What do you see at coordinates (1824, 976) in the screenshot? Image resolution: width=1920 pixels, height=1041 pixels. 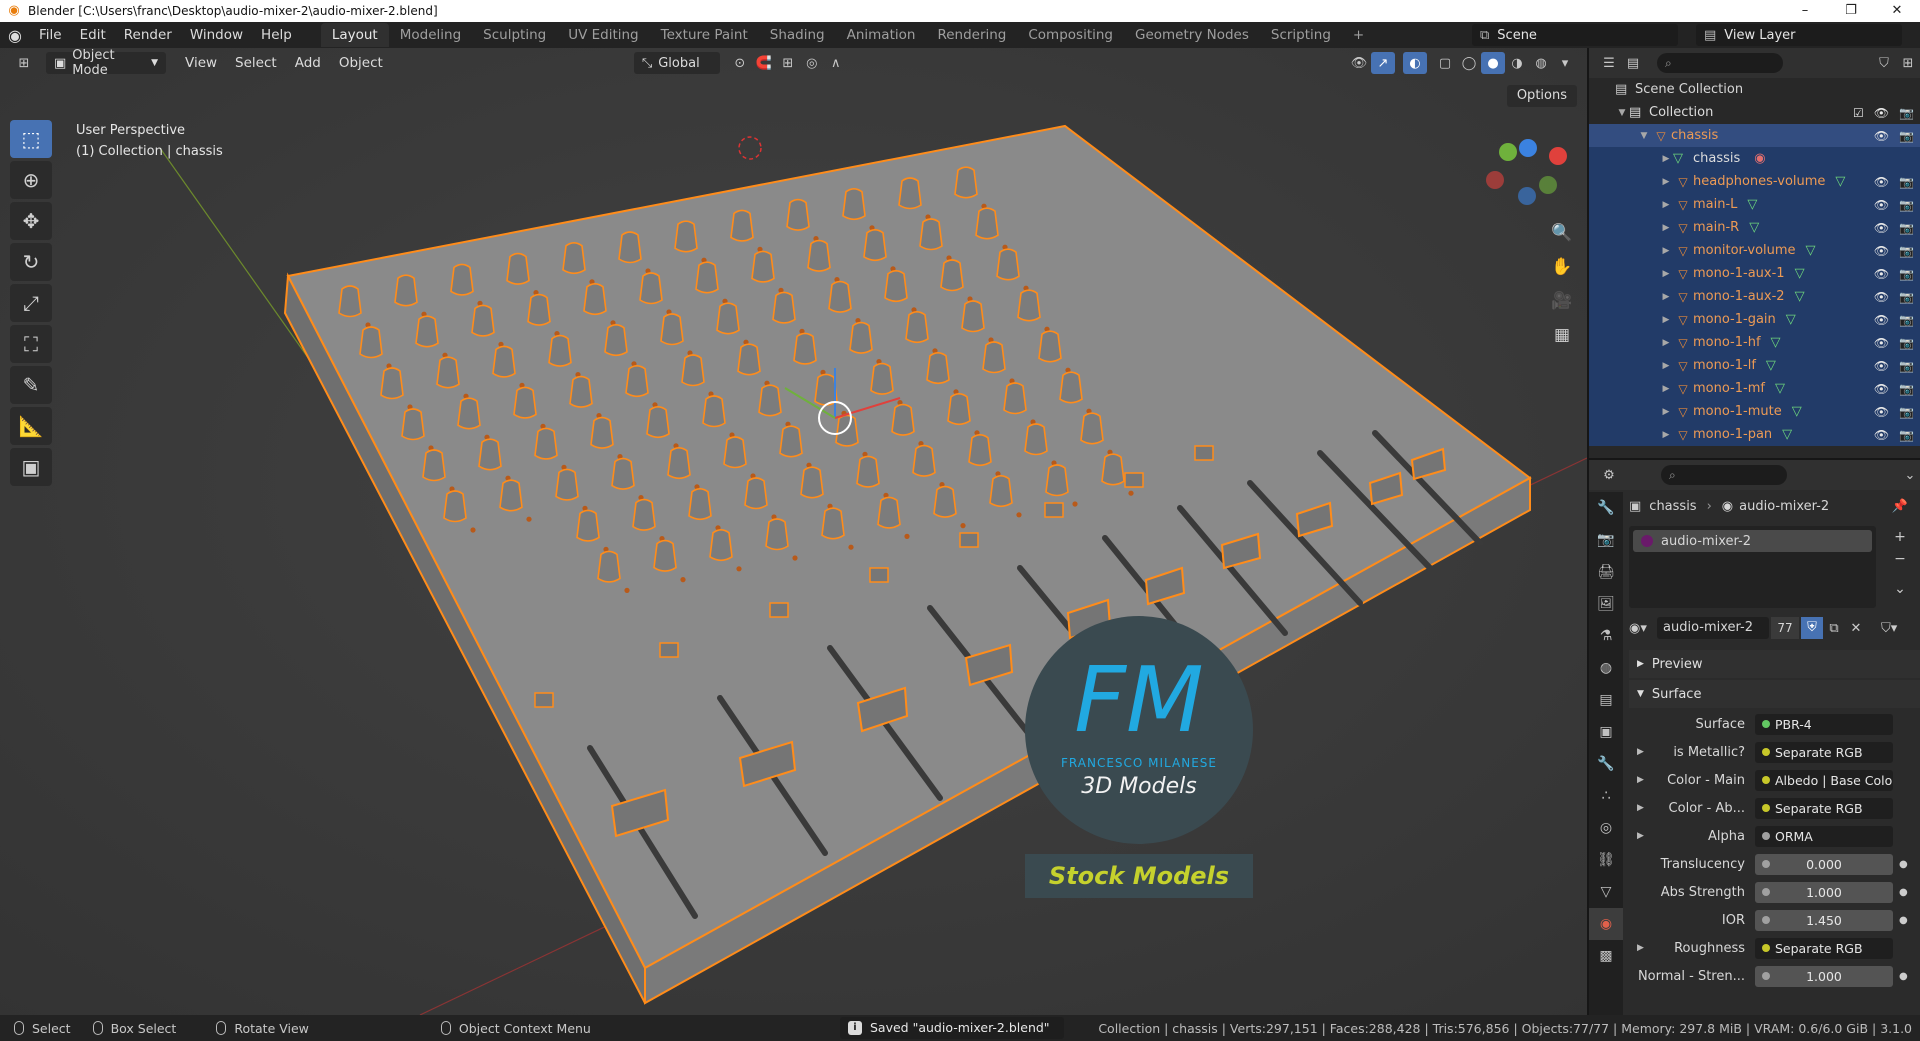 I see `property-value-field: 1.000` at bounding box center [1824, 976].